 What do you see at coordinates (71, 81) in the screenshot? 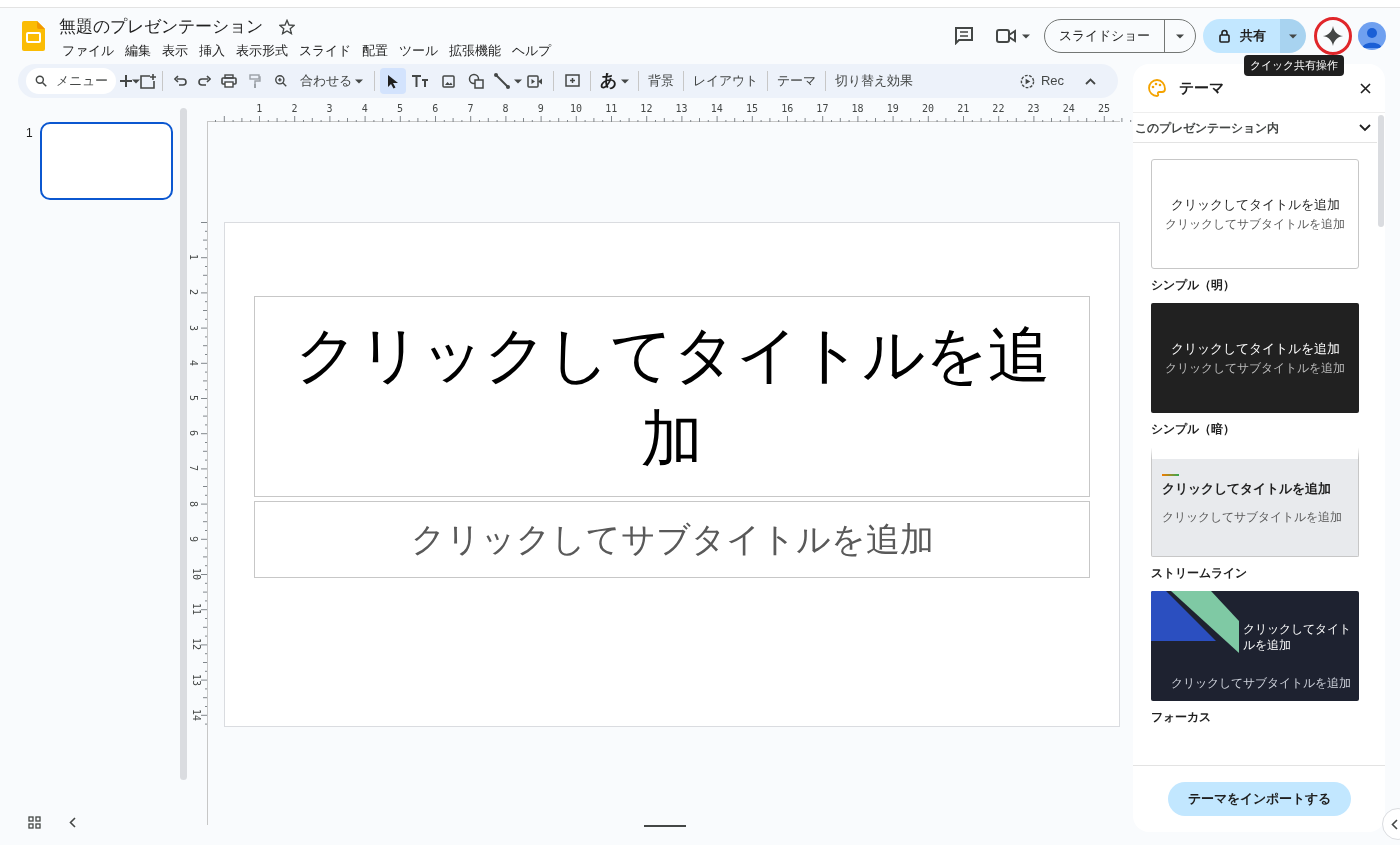
I see `menu-search-field: メニュー` at bounding box center [71, 81].